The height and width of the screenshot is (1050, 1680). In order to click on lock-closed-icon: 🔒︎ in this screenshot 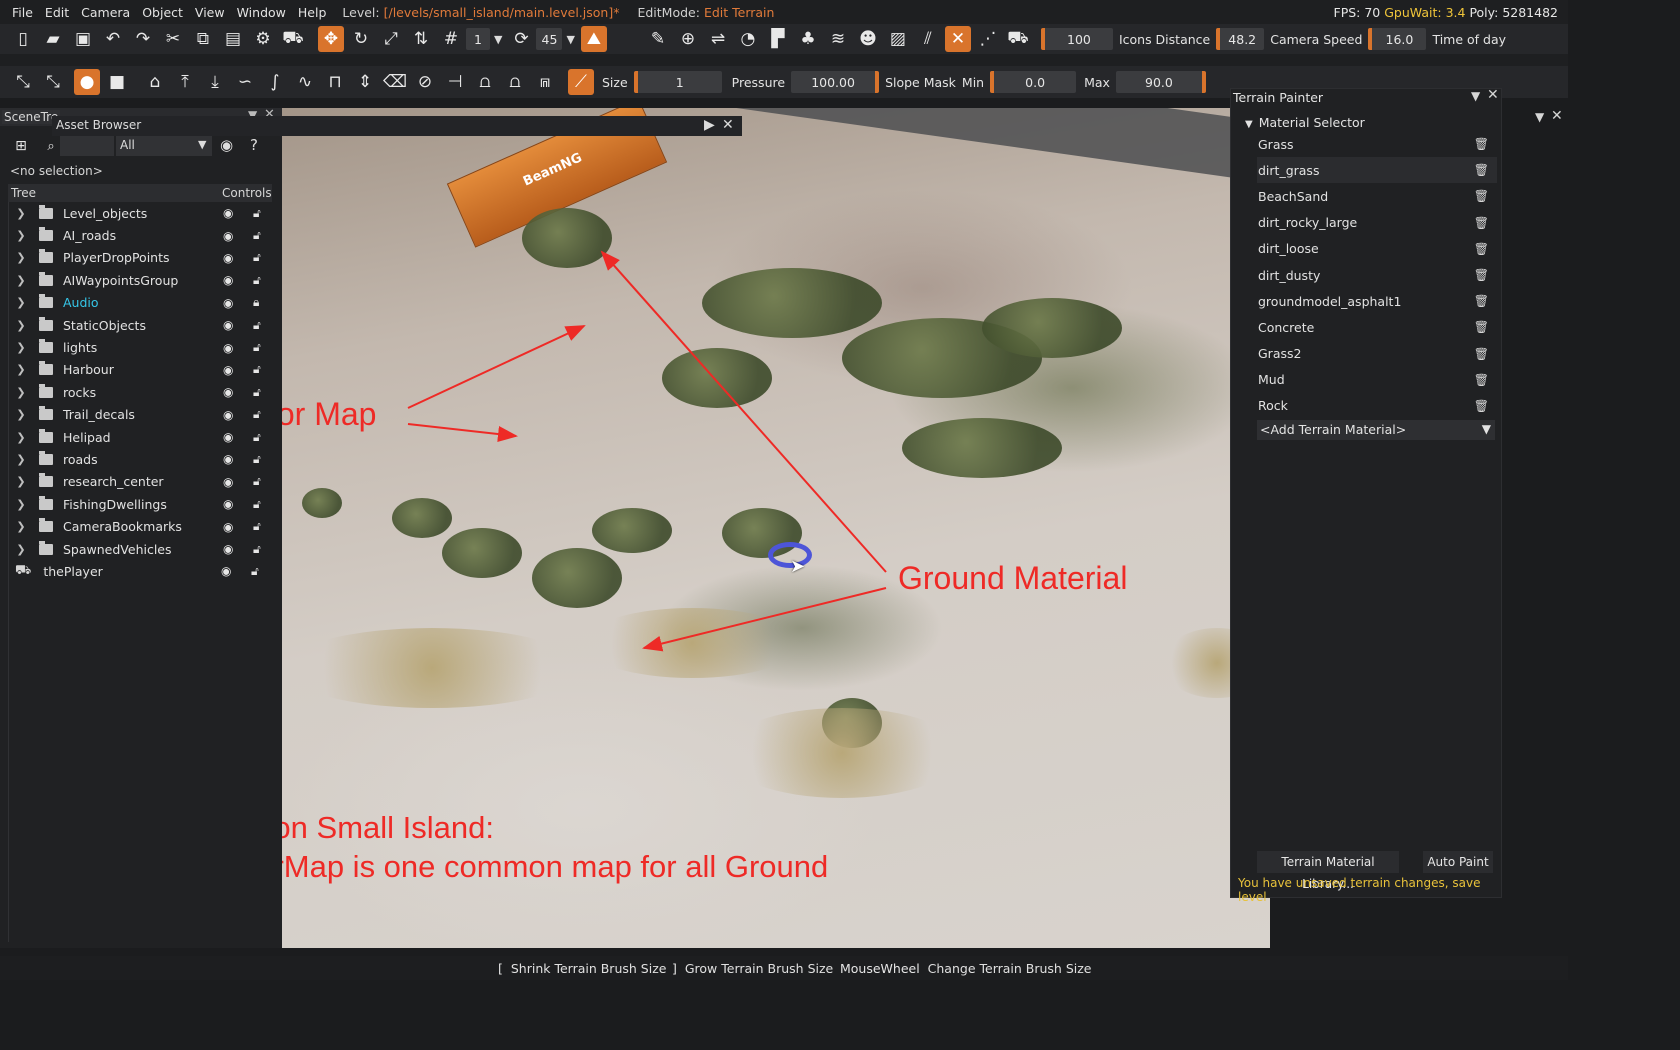, I will do `click(256, 302)`.